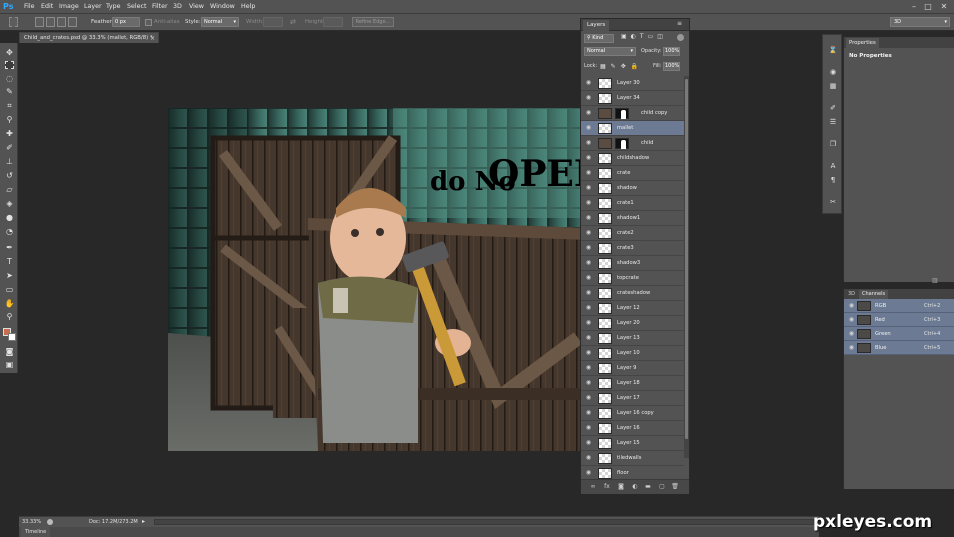 This screenshot has height=537, width=954. Describe the element at coordinates (632, 383) in the screenshot. I see `layer-row: ◉ Layer 18` at that location.